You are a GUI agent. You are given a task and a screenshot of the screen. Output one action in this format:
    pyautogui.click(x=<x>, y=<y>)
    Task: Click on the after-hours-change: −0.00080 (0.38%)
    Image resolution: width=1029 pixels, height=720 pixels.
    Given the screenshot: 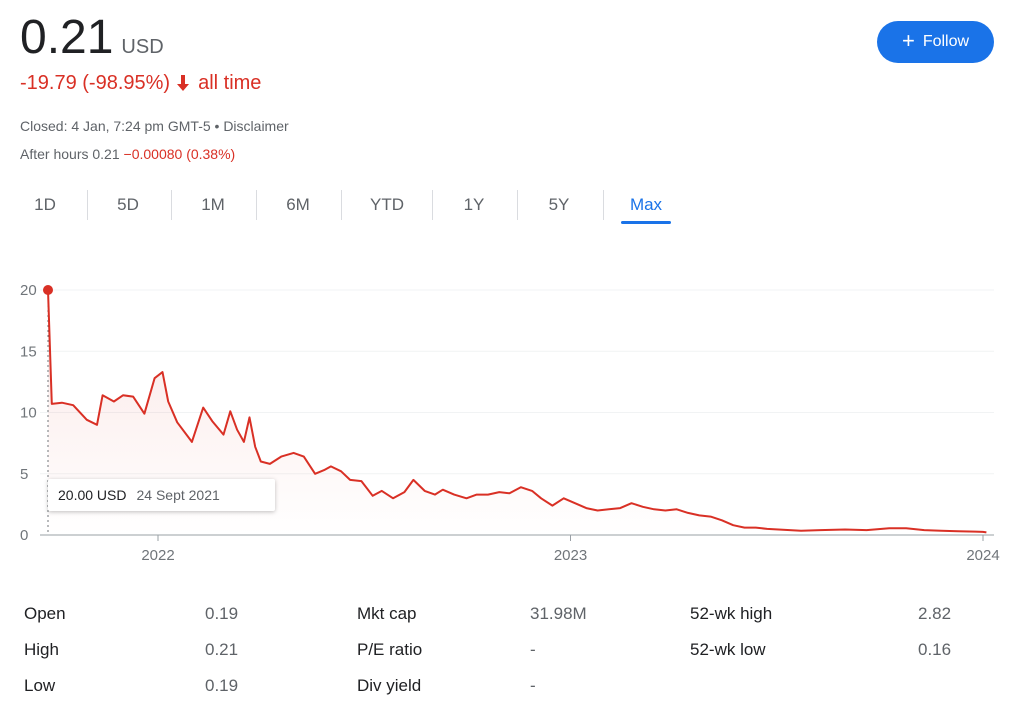 What is the action you would take?
    pyautogui.click(x=179, y=154)
    